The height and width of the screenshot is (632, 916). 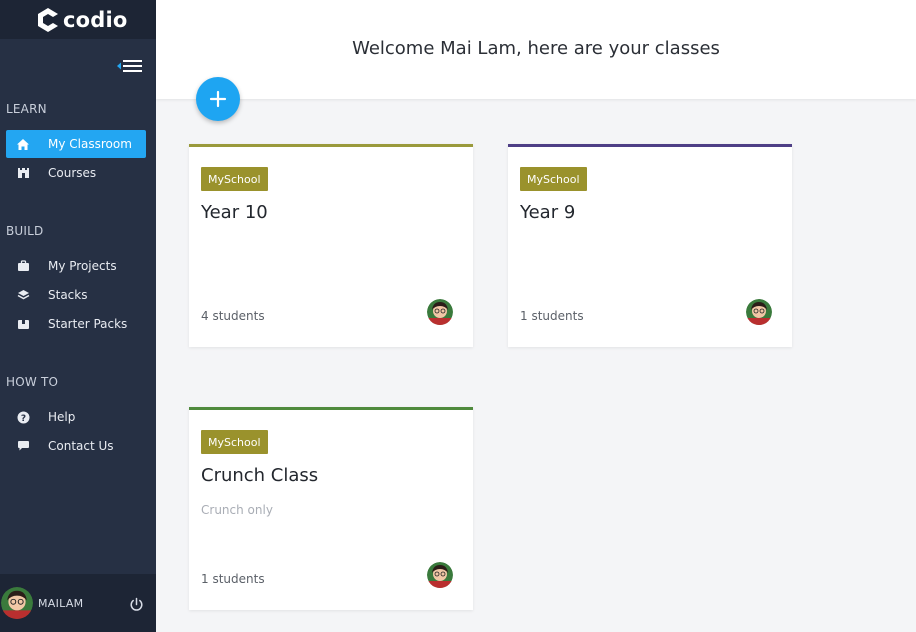 I want to click on class-title: Year 9, so click(x=548, y=212).